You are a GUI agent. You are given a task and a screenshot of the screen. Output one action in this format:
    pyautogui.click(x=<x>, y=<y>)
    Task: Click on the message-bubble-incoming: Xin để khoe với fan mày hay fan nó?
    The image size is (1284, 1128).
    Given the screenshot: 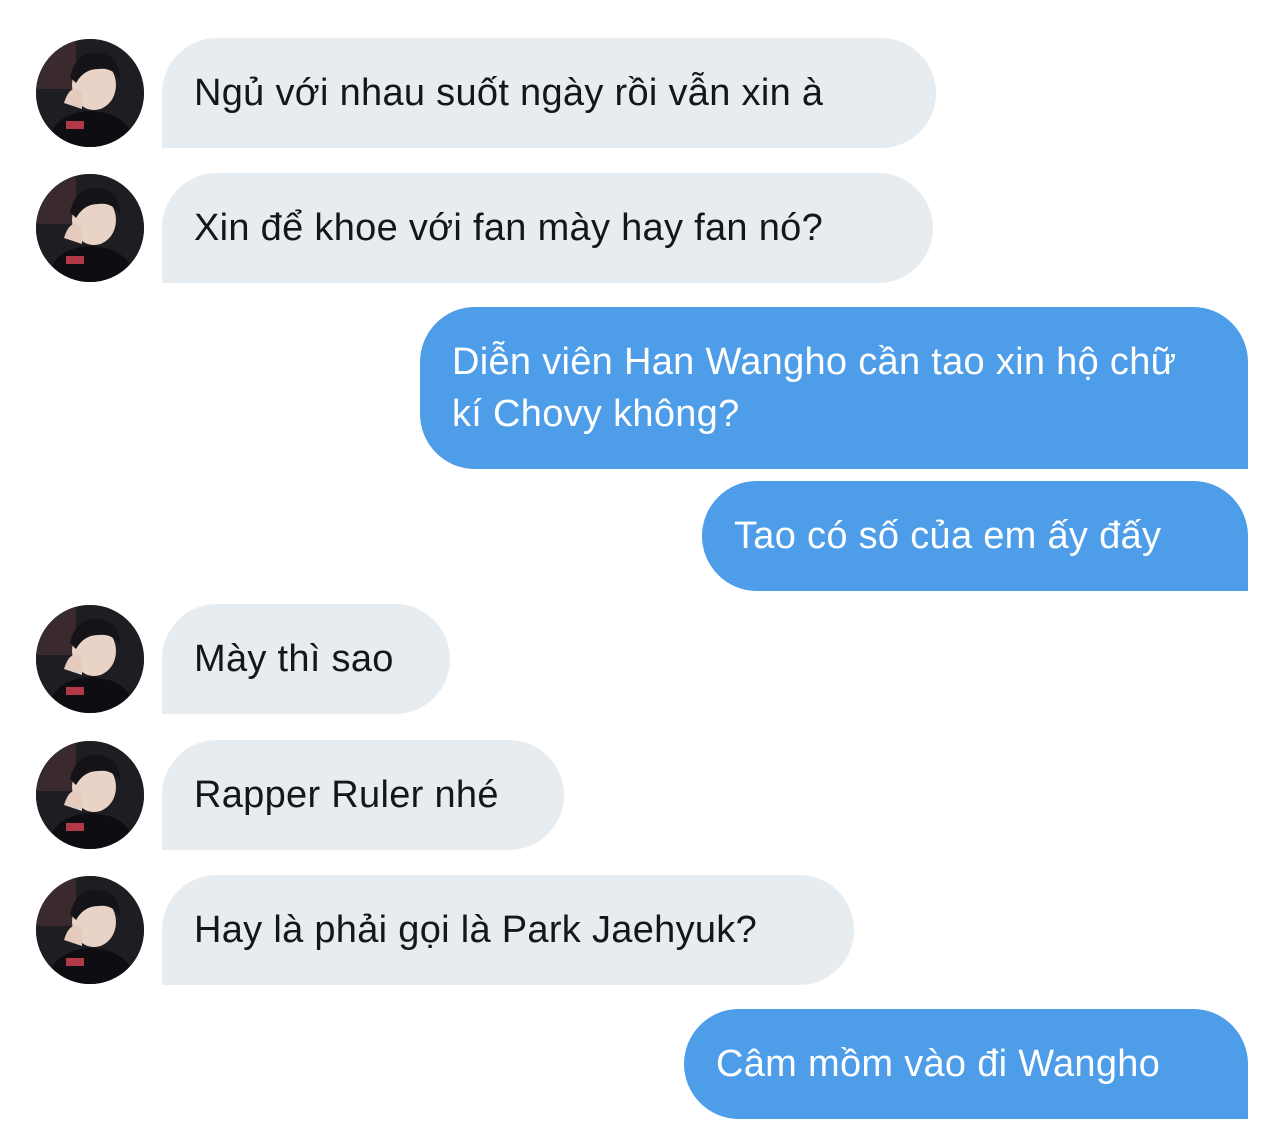 What is the action you would take?
    pyautogui.click(x=547, y=228)
    